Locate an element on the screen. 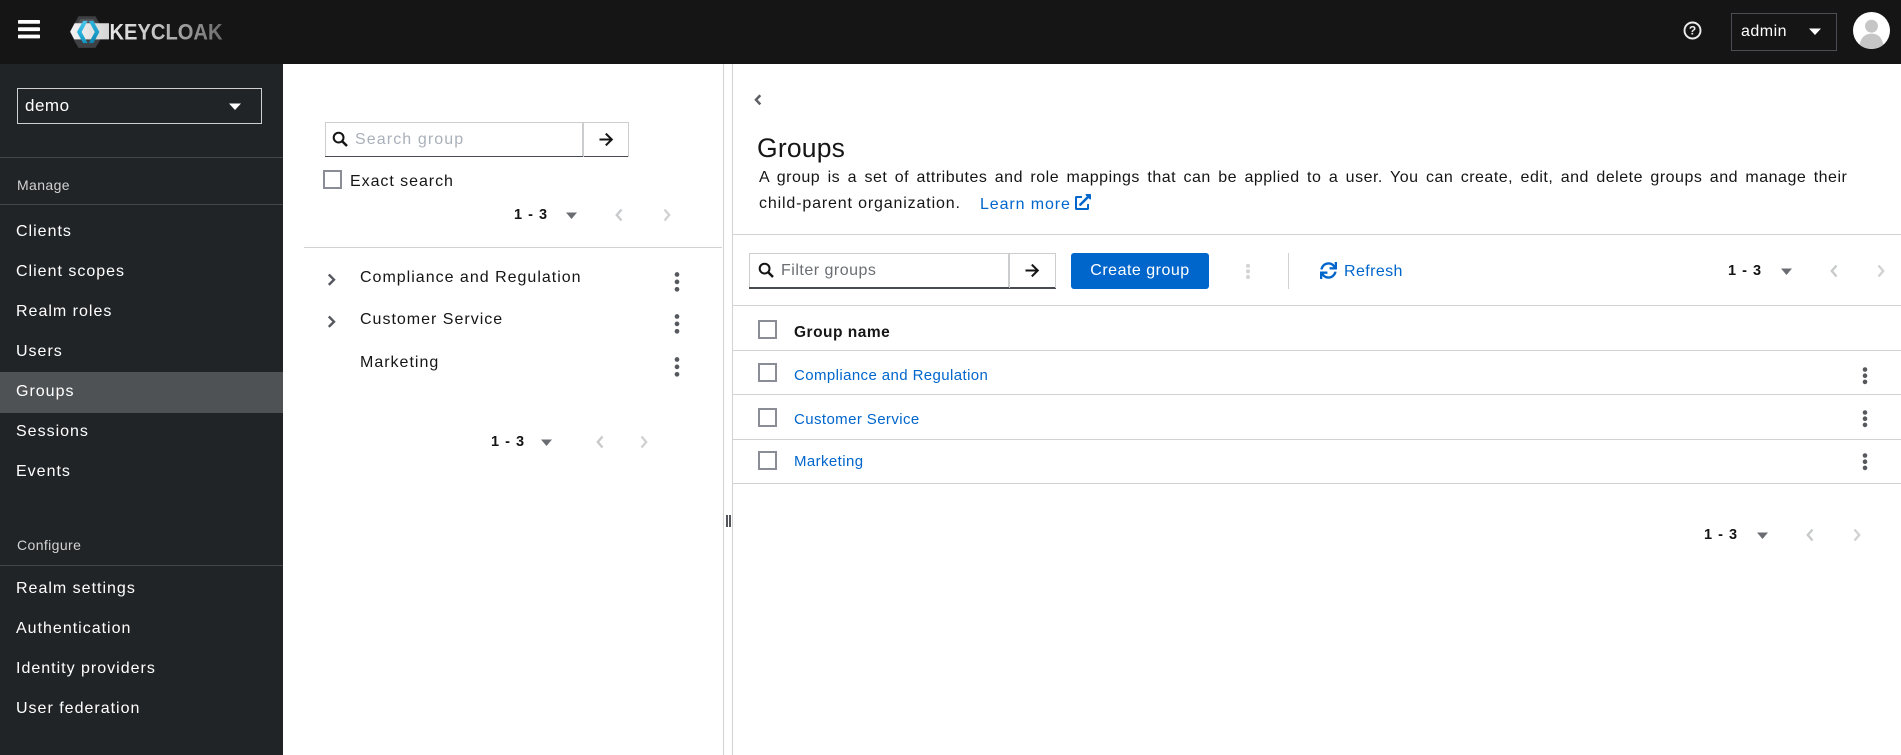  svg-text: KEYCLOAK is located at coordinates (167, 32).